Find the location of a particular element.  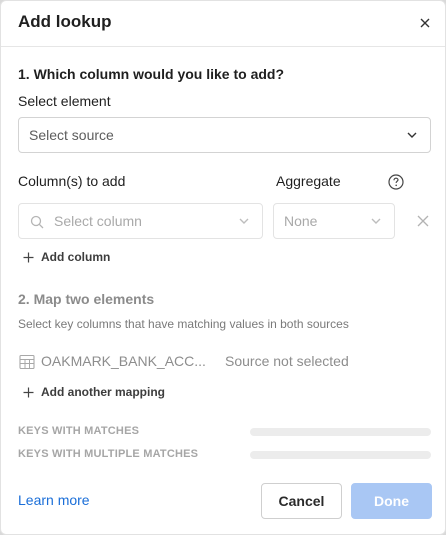

keys-with-multiple-matches-label: KEYS WITH MULTIPLE MATCHES is located at coordinates (108, 454).